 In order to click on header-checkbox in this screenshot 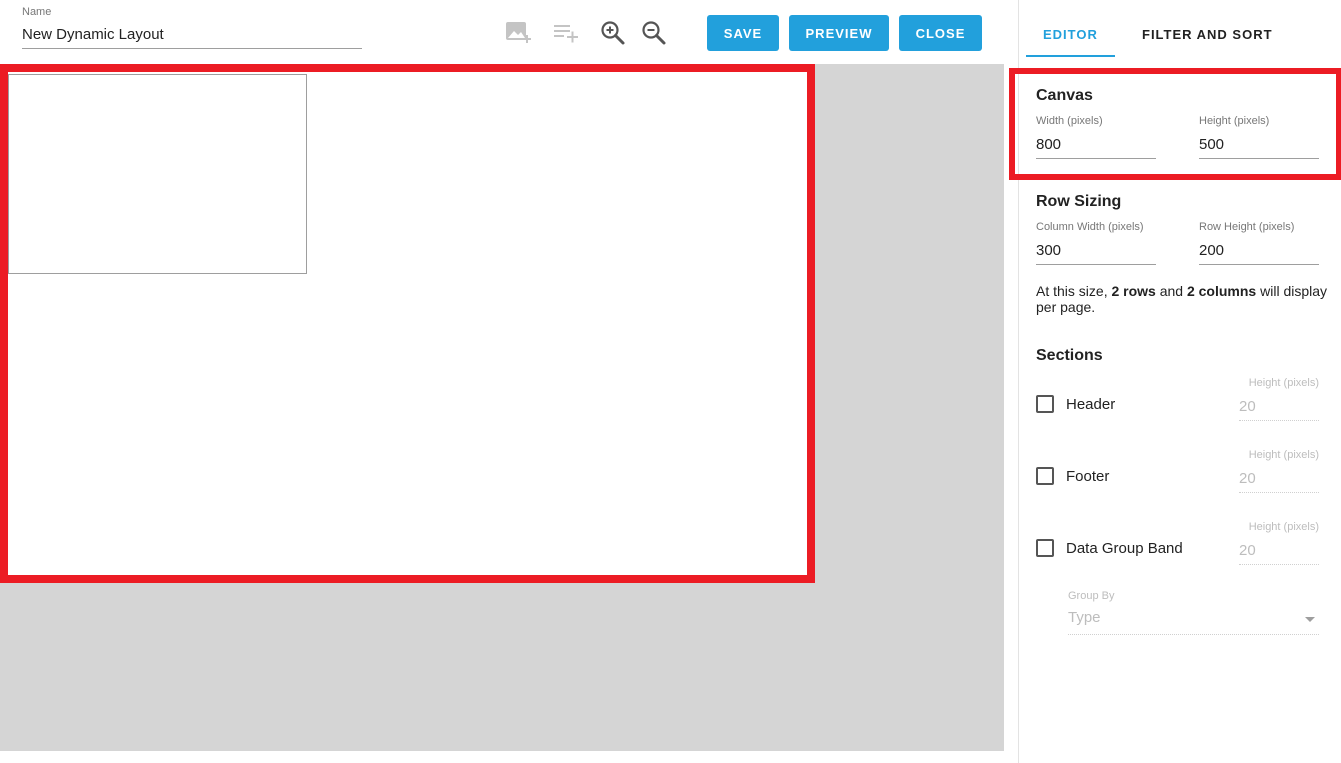, I will do `click(1045, 404)`.